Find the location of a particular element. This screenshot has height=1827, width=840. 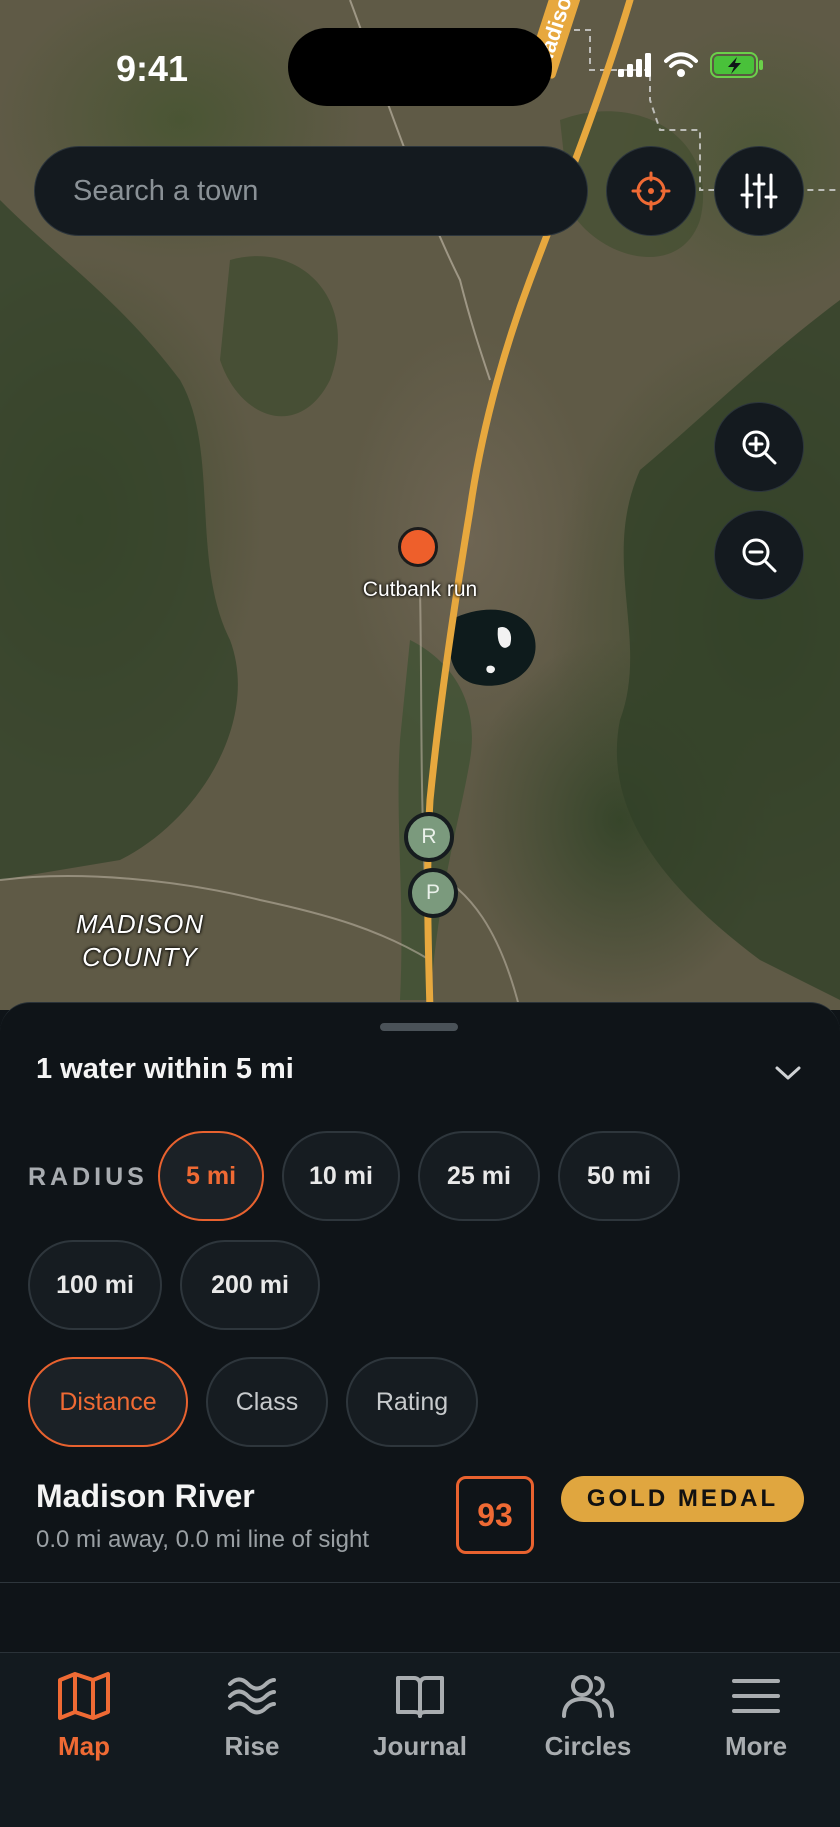

map-icon is located at coordinates (84, 1696).